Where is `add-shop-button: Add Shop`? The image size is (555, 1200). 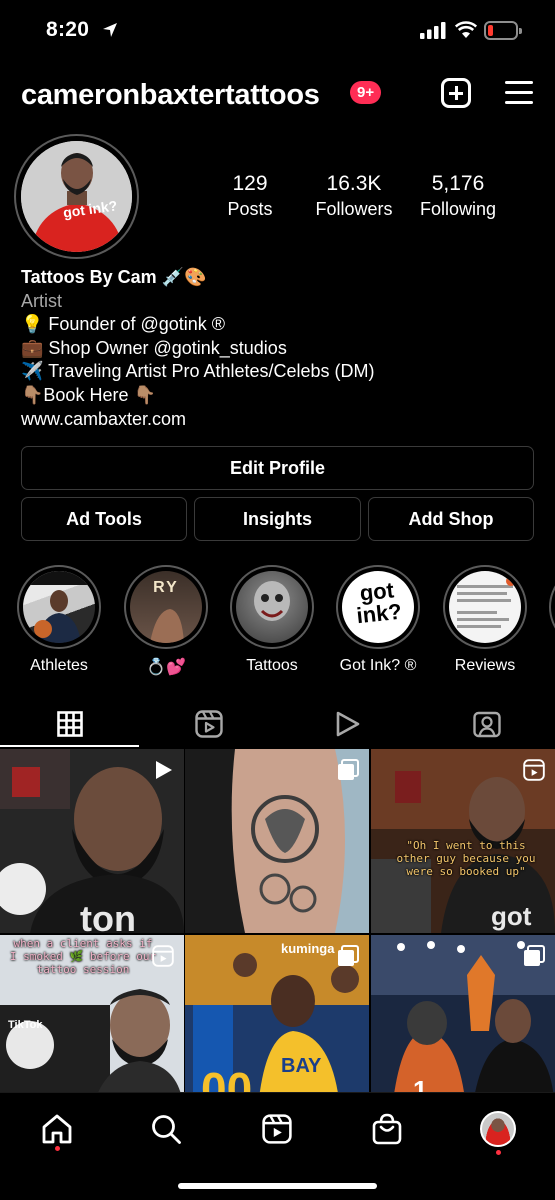
add-shop-button: Add Shop is located at coordinates (451, 519).